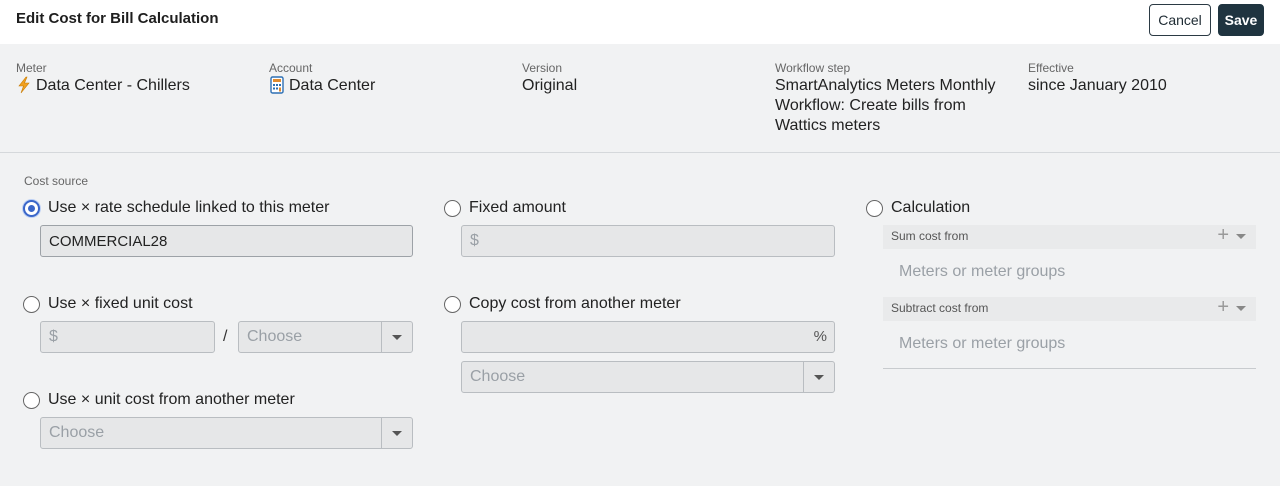 The height and width of the screenshot is (486, 1280). I want to click on meter-label: Meter, so click(31, 68).